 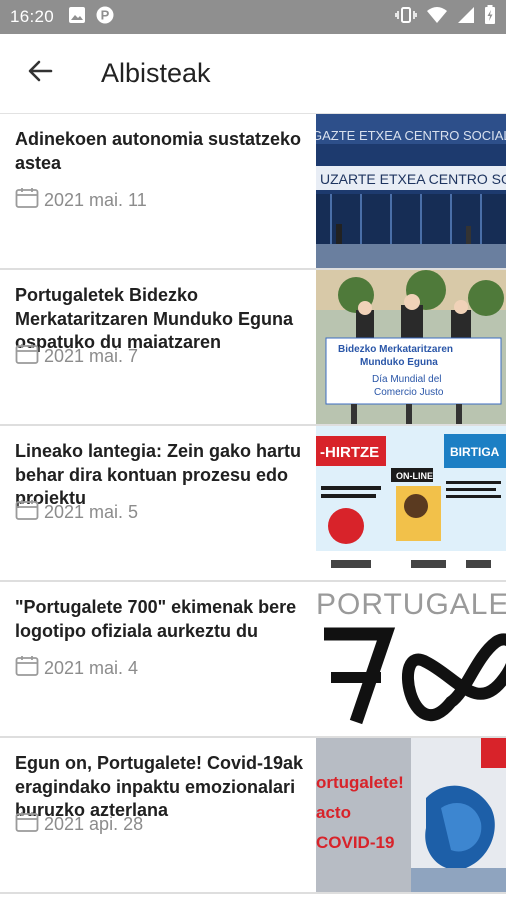 I want to click on thumb-text-top: GAZTE ETXEA CENTRO SOCIAL, so click(x=411, y=135).